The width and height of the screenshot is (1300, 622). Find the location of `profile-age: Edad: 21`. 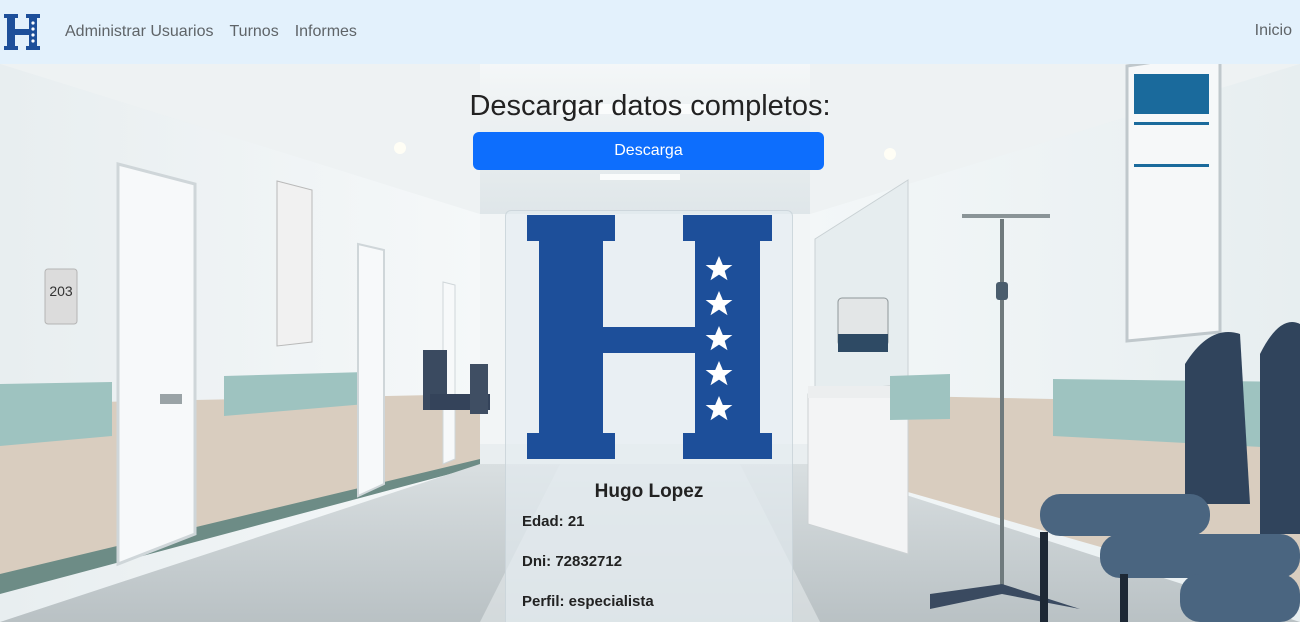

profile-age: Edad: 21 is located at coordinates (553, 521).